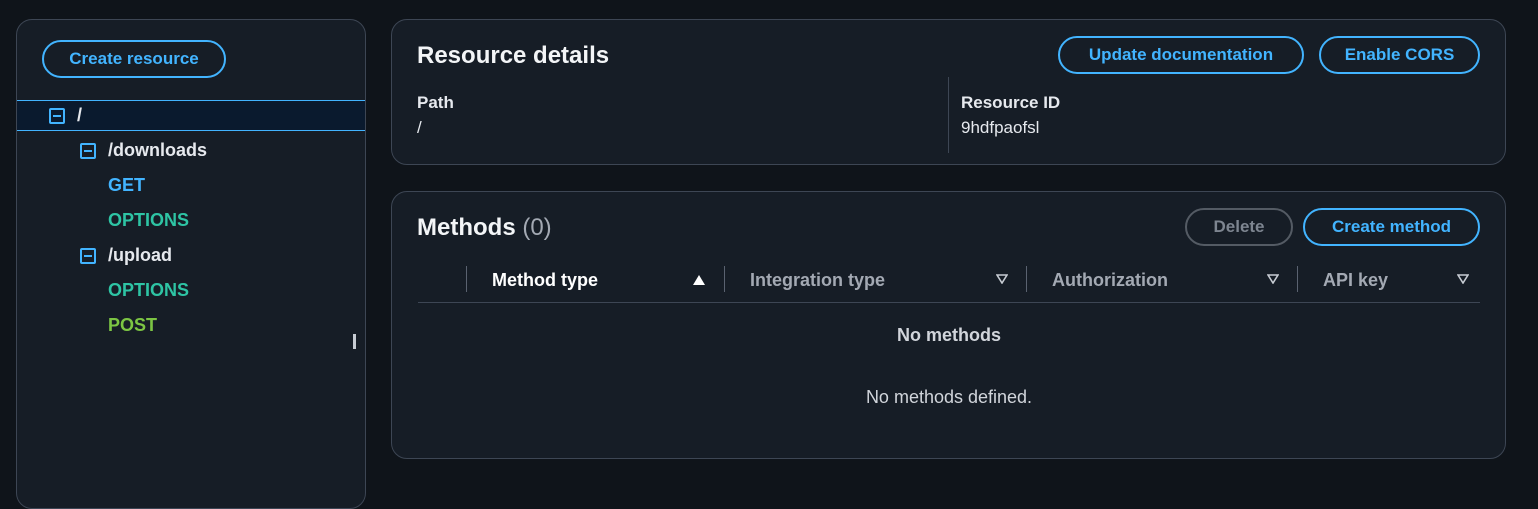 The width and height of the screenshot is (1538, 509). I want to click on column-header-integration-type: Integration type, so click(817, 280).